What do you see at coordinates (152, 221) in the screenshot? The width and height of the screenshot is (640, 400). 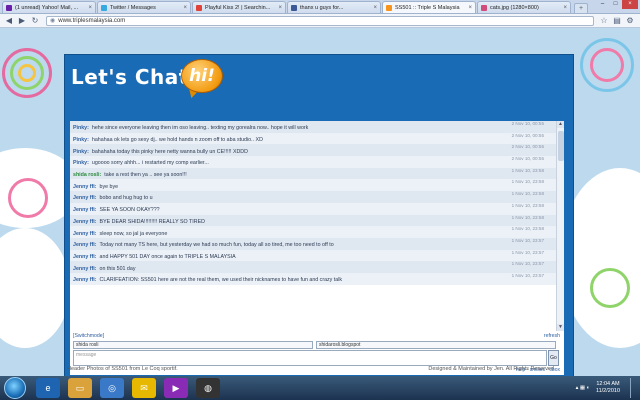 I see `message-text: BYE DEAR SHIDA!!!!!!!!! REALLY SO TIRED` at bounding box center [152, 221].